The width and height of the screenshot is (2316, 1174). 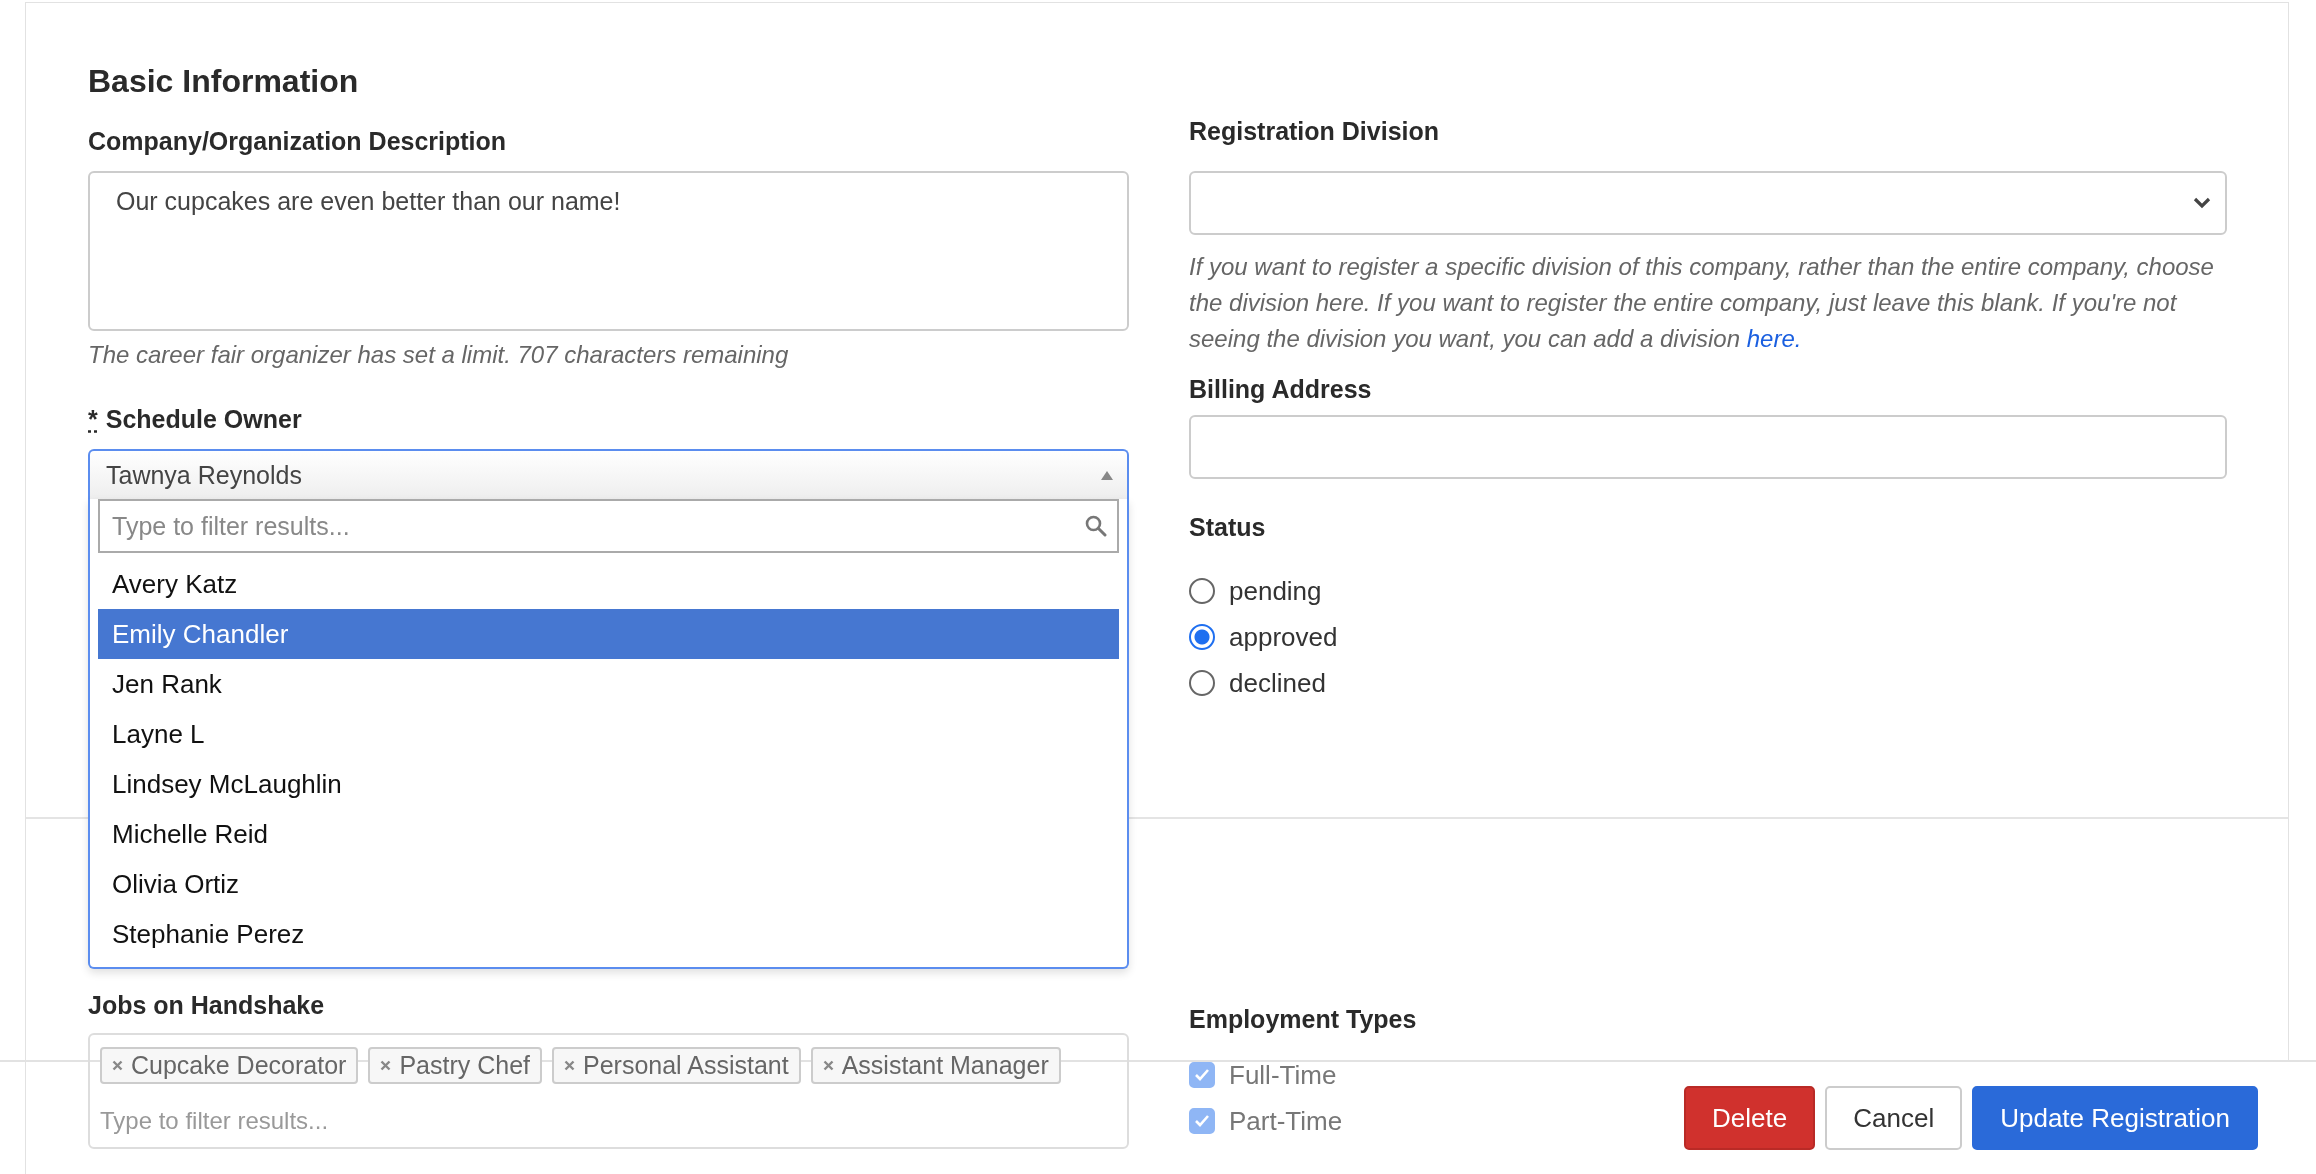 What do you see at coordinates (1286, 1121) in the screenshot?
I see `checkbox-label: Part-Time` at bounding box center [1286, 1121].